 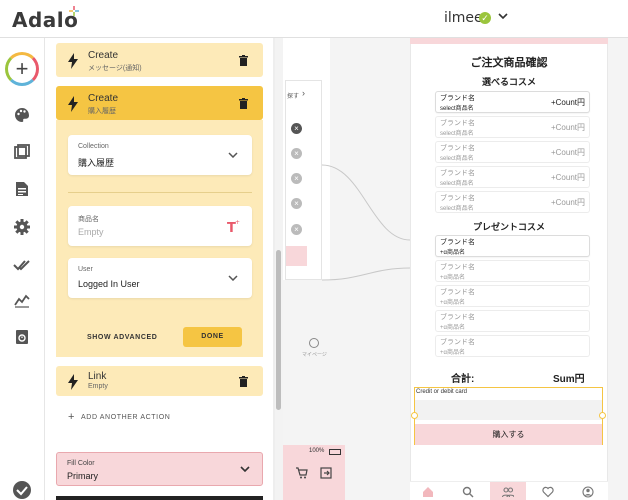 What do you see at coordinates (296, 256) in the screenshot?
I see `mini-pink-button` at bounding box center [296, 256].